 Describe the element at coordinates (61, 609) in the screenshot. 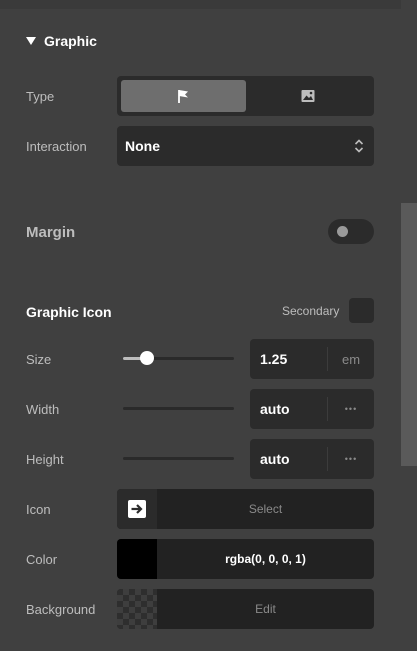

I see `background-label: Background` at that location.